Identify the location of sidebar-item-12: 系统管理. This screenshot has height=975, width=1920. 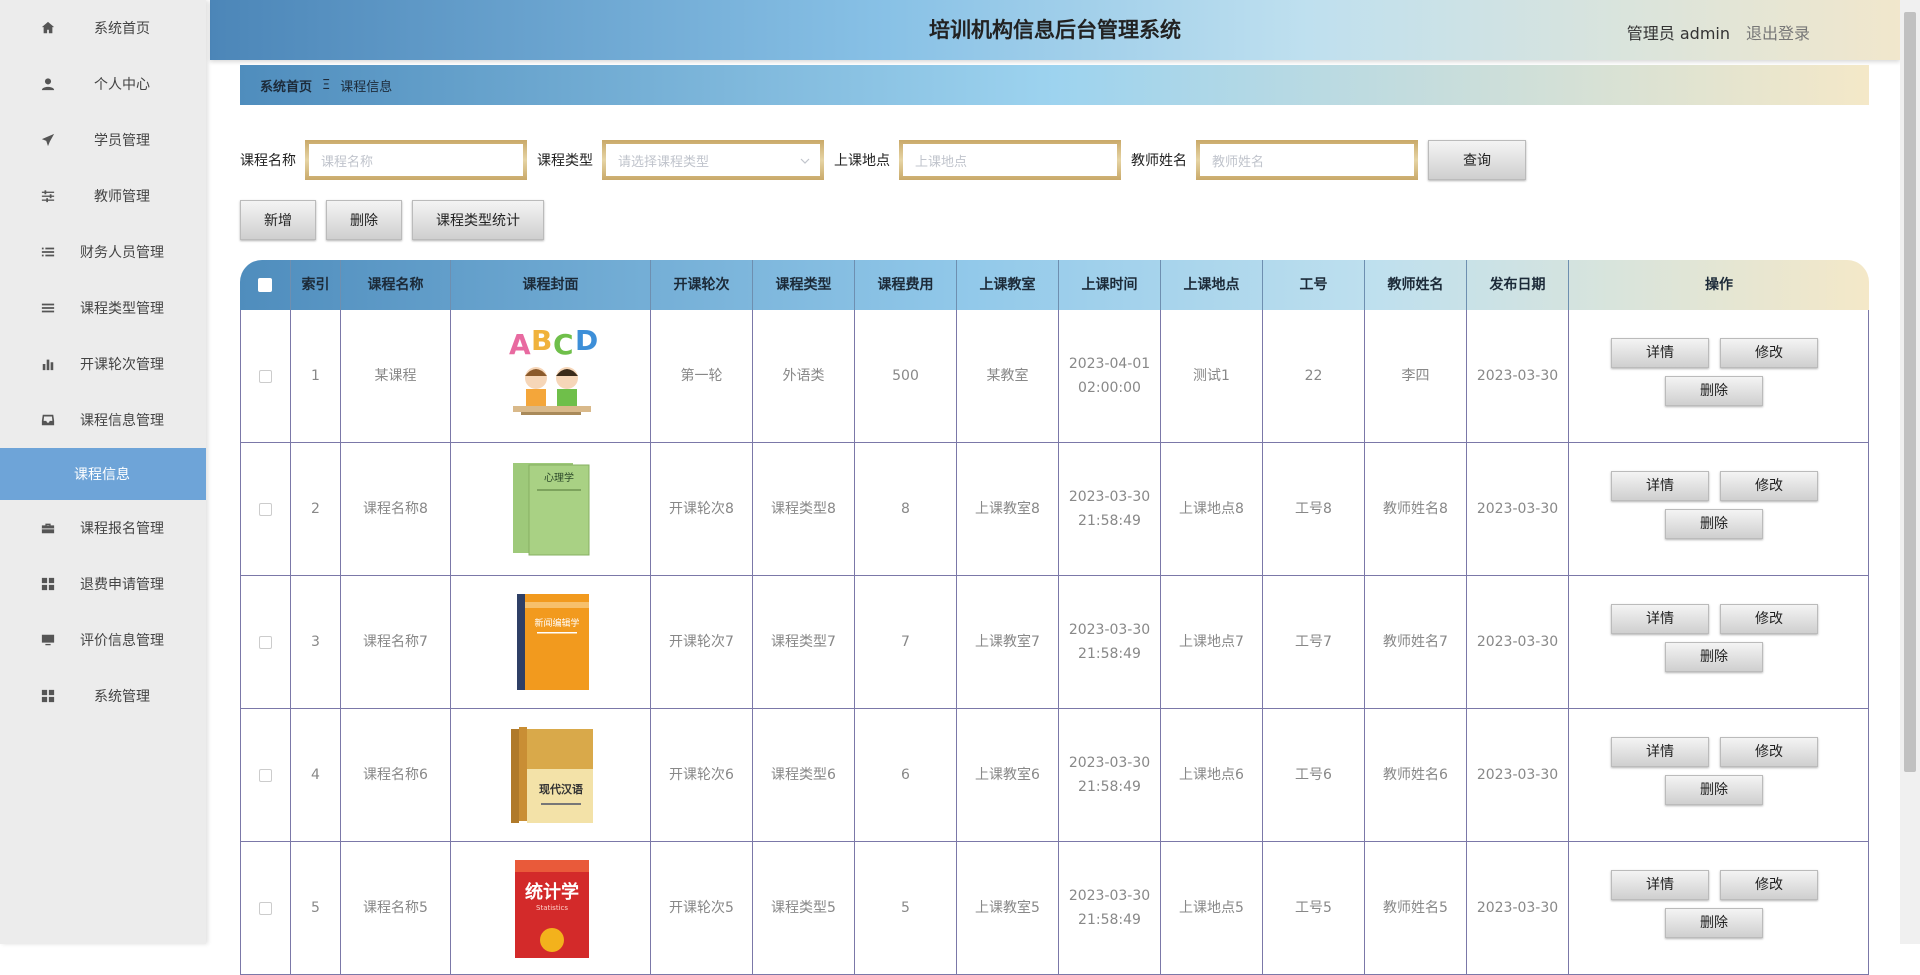
(103, 696).